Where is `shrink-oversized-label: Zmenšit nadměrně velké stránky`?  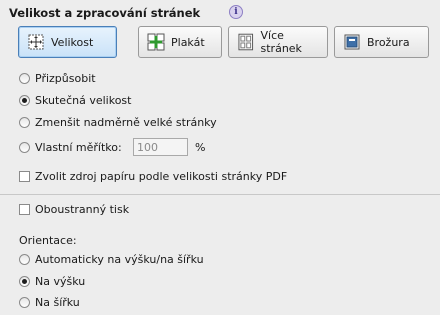 shrink-oversized-label: Zmenšit nadměrně velké stránky is located at coordinates (126, 122).